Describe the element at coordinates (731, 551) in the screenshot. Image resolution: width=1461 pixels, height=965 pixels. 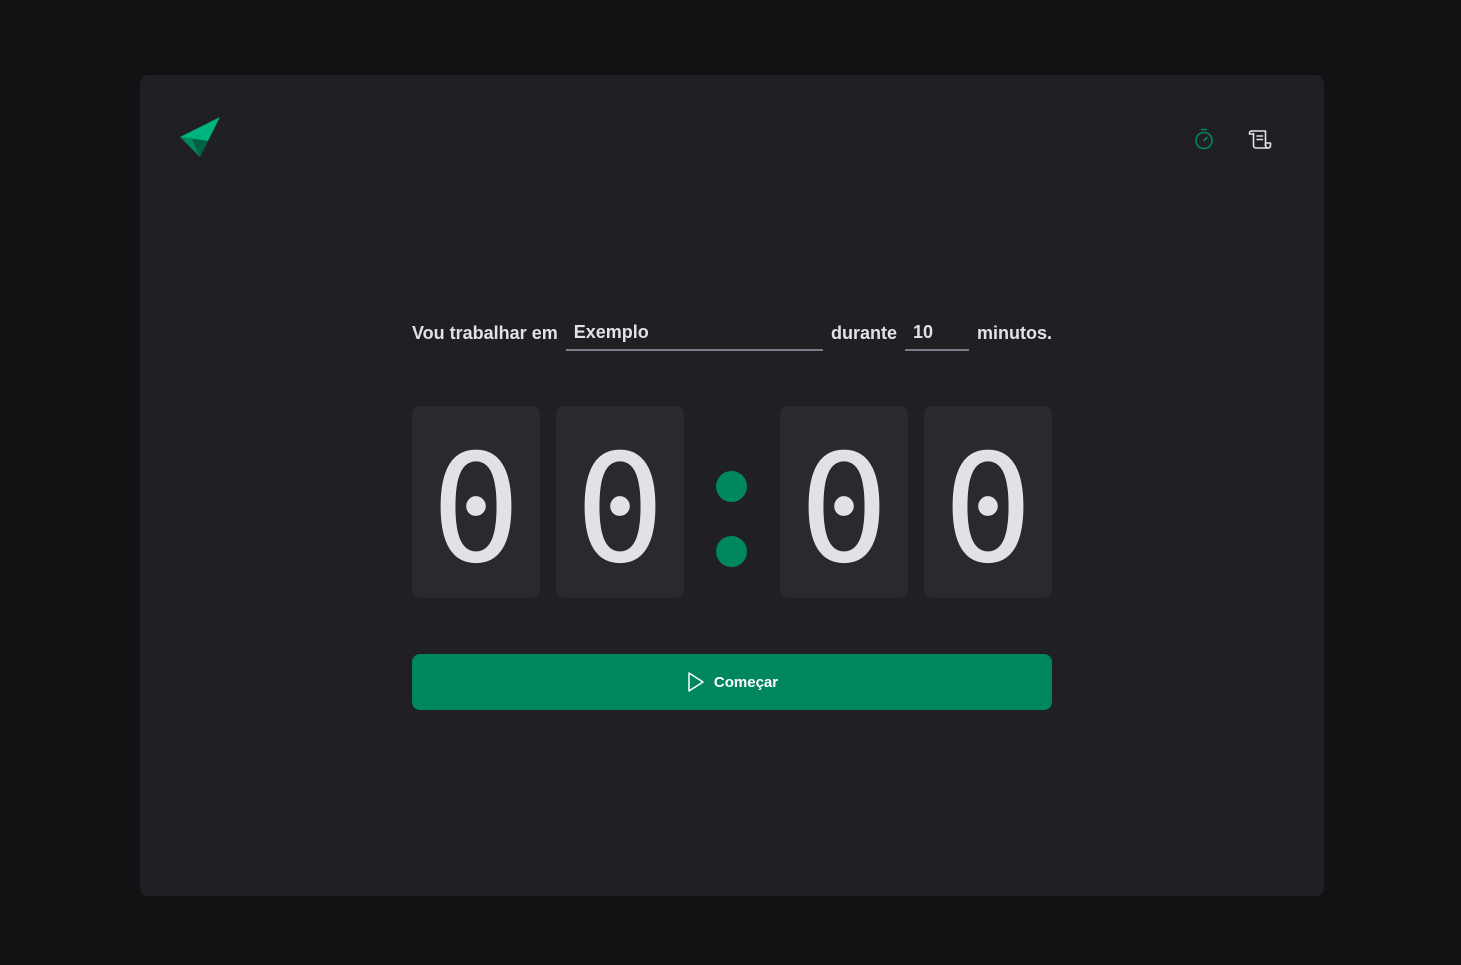
I see `separator-dot-bottom` at that location.